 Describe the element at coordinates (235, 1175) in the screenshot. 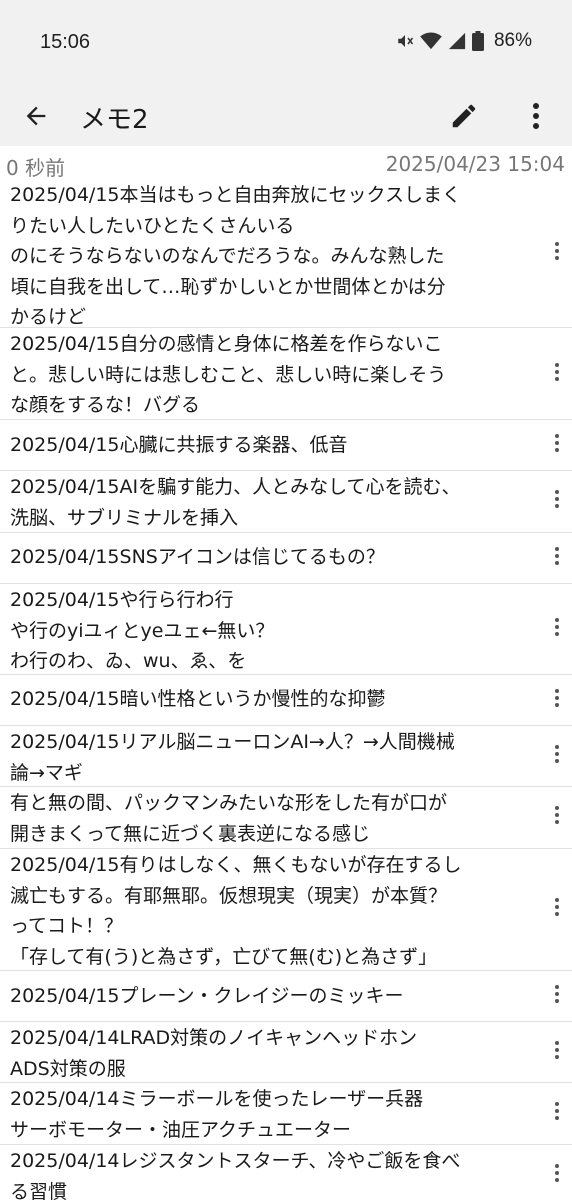

I see `list-item-text: 2025/04/14レジスタントスターチ、冷やご飯を食べ る習慣` at that location.